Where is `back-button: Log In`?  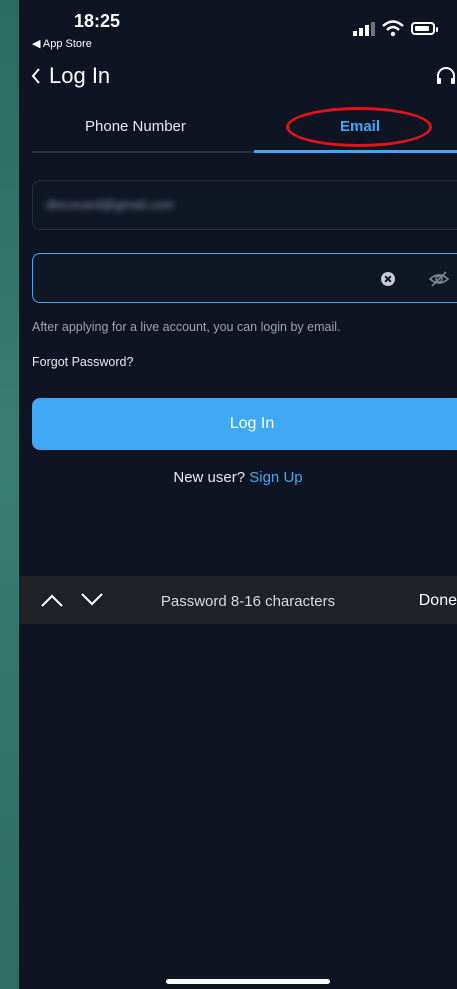 back-button: Log In is located at coordinates (70, 76).